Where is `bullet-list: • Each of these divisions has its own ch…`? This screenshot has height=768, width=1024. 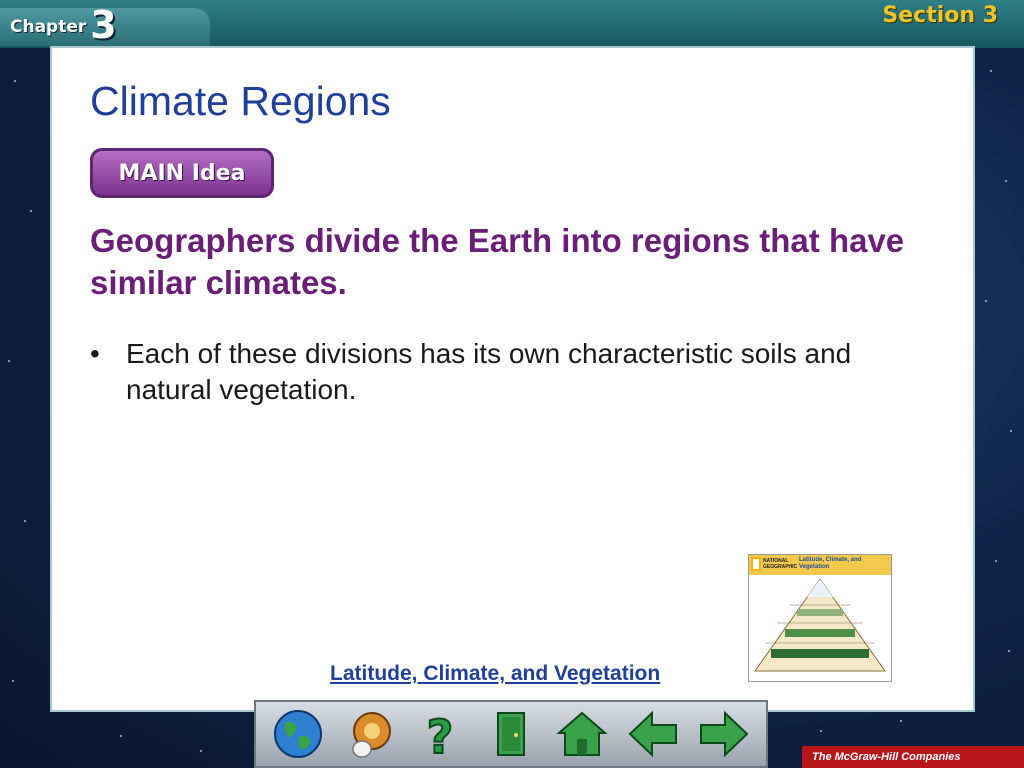 bullet-list: • Each of these divisions has its own ch… is located at coordinates (500, 372).